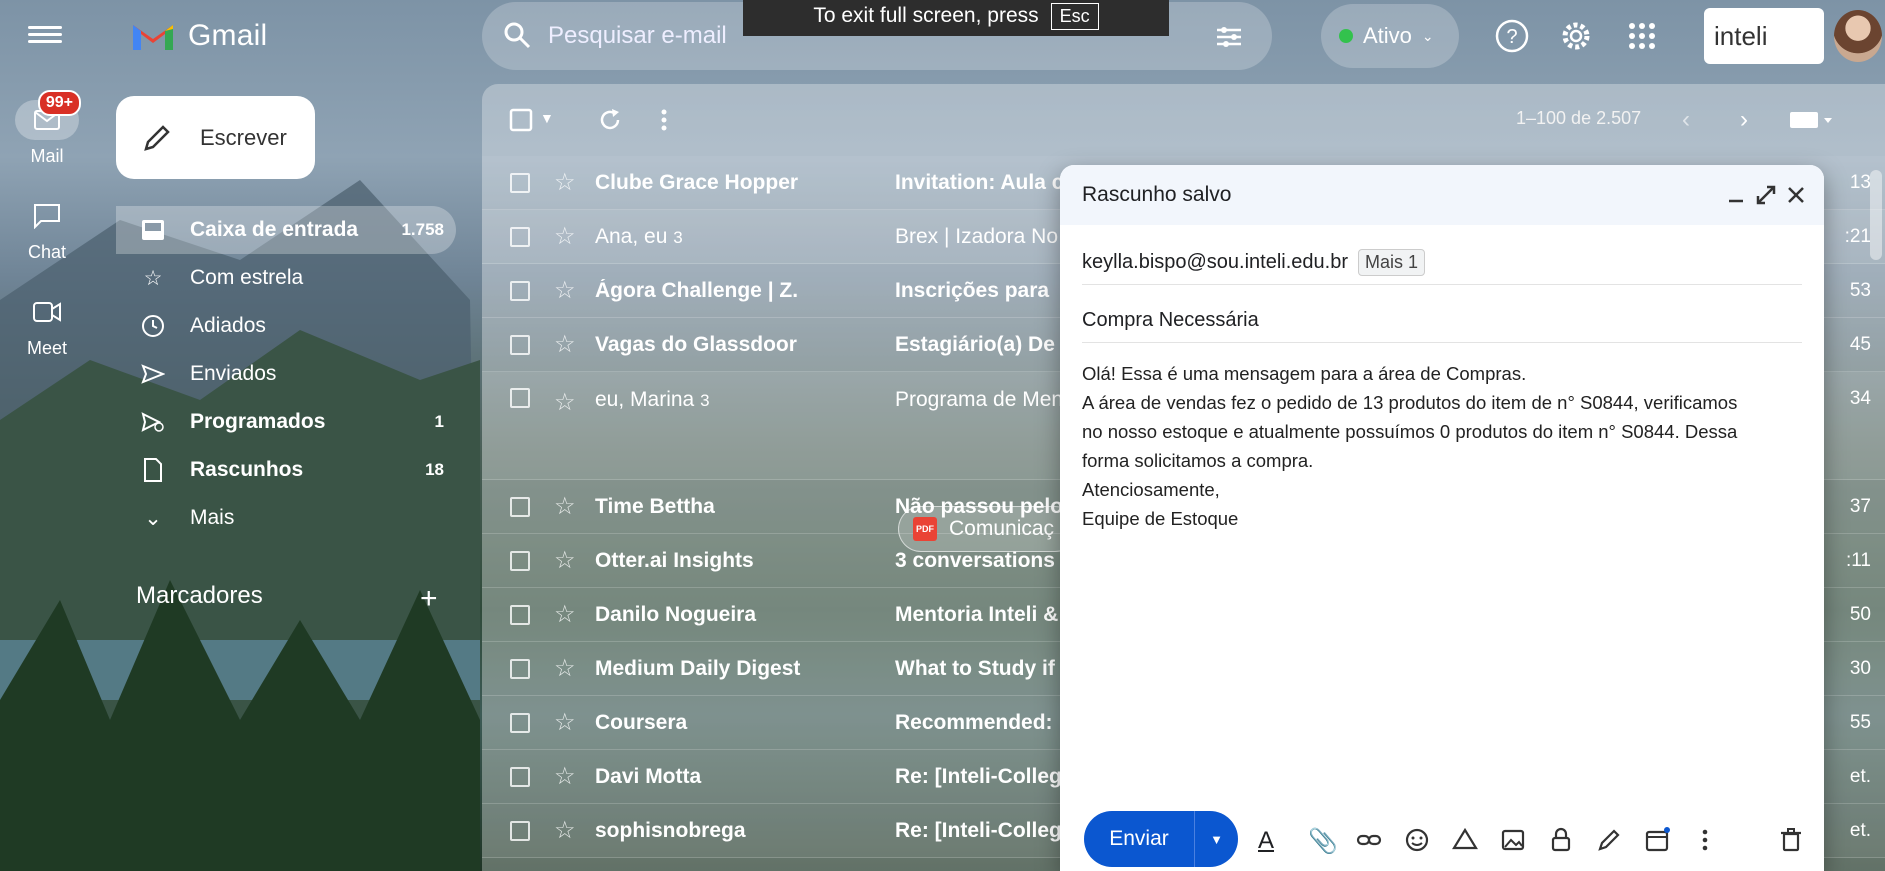 Image resolution: width=1885 pixels, height=871 pixels. Describe the element at coordinates (286, 326) in the screenshot. I see `nav-snoozed: Adiados` at that location.